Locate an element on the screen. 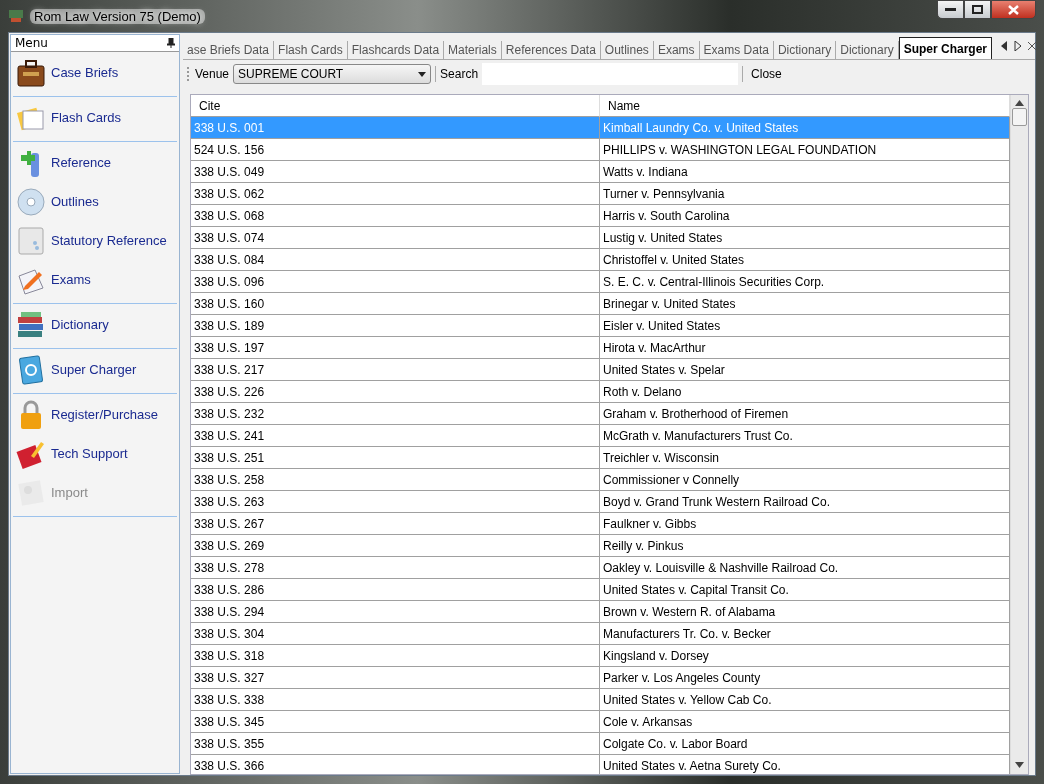  table-cell: S. E. C. v. Central-Illinois Securities Corp. is located at coordinates (805, 282).